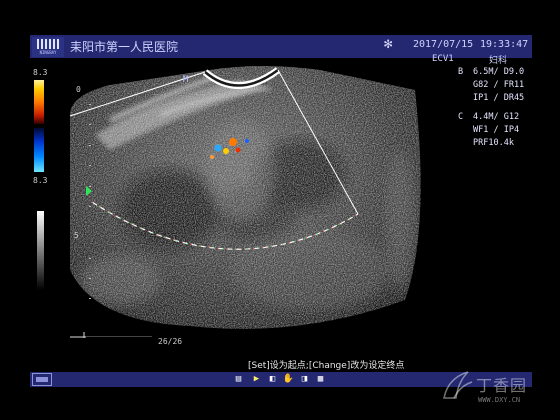 The image size is (560, 420). What do you see at coordinates (499, 98) in the screenshot?
I see `param-row: IP1 / DR45` at bounding box center [499, 98].